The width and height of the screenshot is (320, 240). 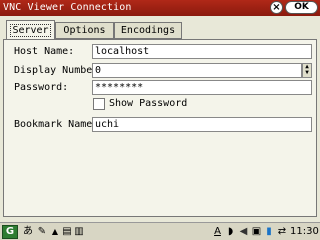 I want to click on title-bar: VNC Viewer Connection × OK, so click(x=160, y=8).